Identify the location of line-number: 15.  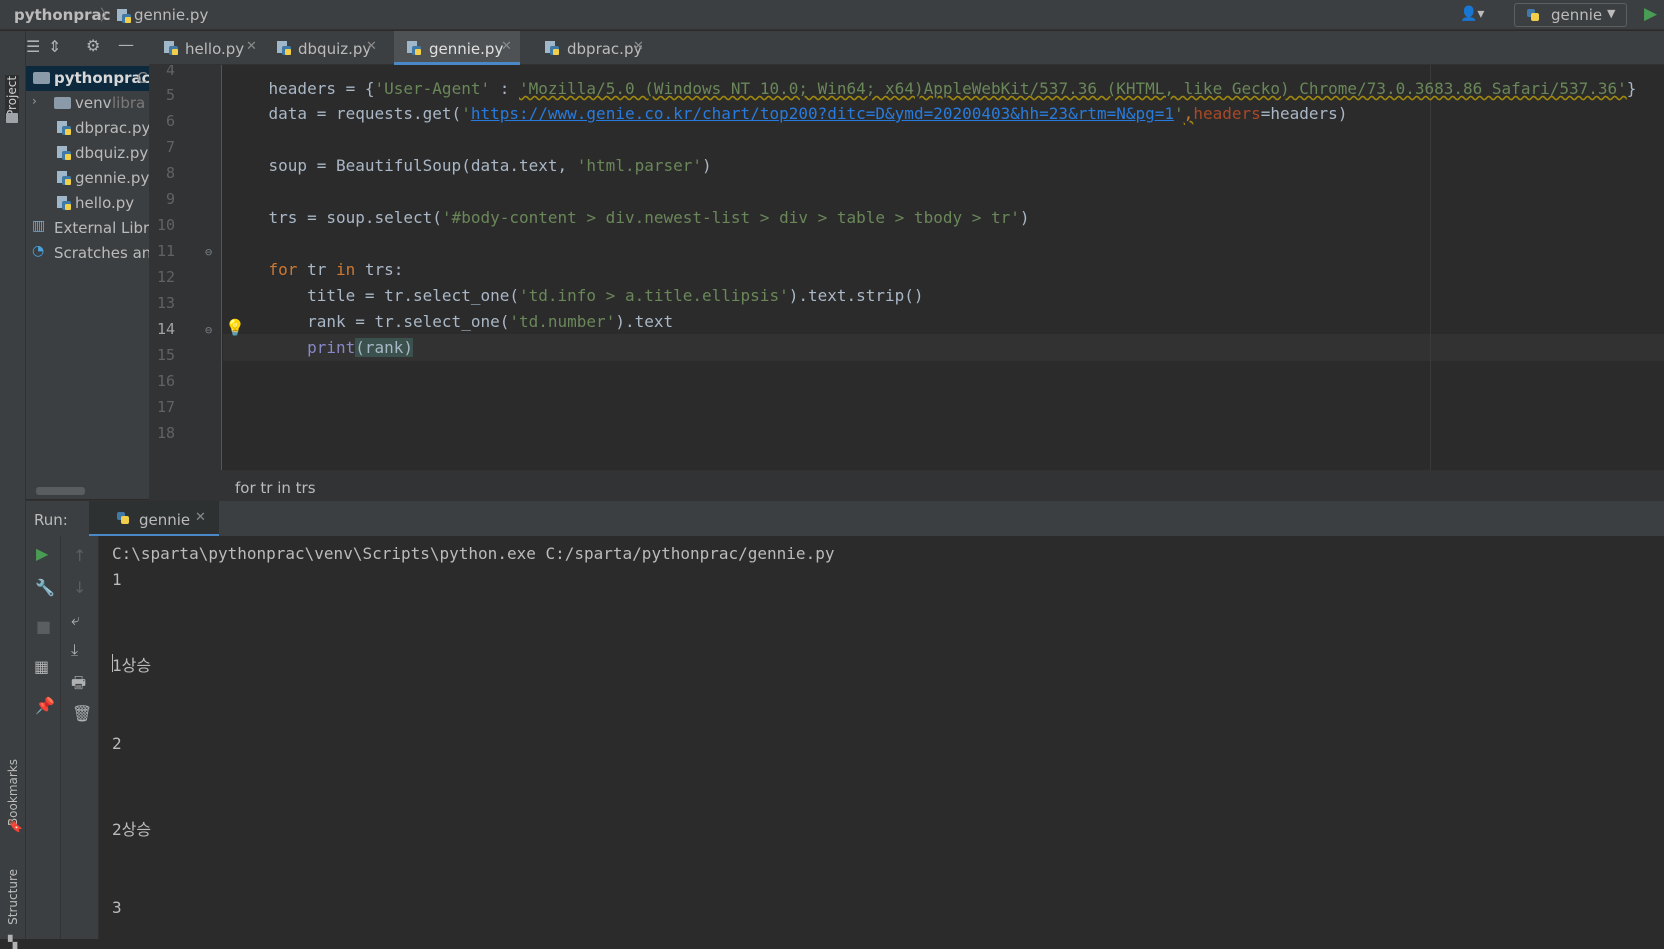
(165, 355).